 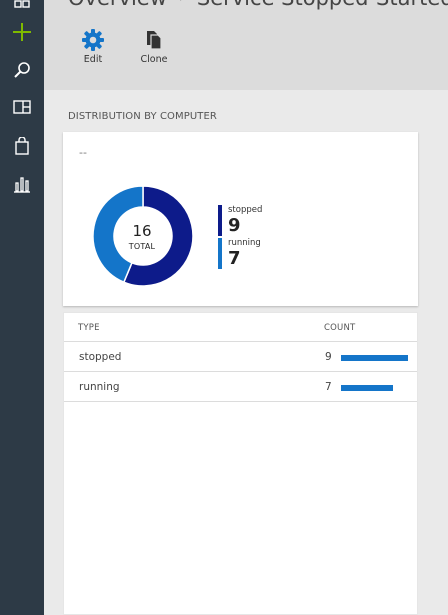 I want to click on edit-button: Edit, so click(x=93, y=46).